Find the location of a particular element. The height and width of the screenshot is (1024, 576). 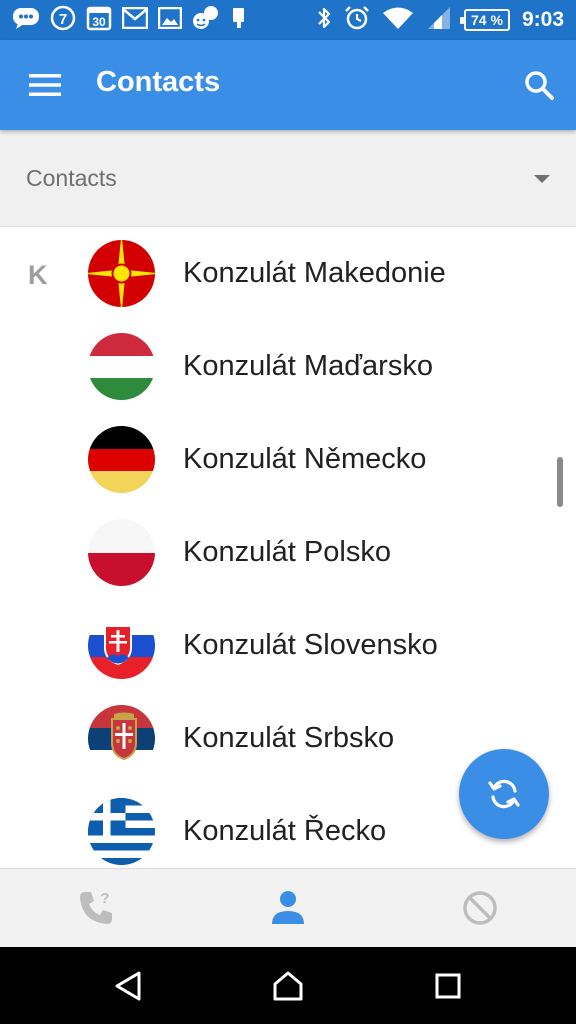

recents-icon is located at coordinates (448, 986).